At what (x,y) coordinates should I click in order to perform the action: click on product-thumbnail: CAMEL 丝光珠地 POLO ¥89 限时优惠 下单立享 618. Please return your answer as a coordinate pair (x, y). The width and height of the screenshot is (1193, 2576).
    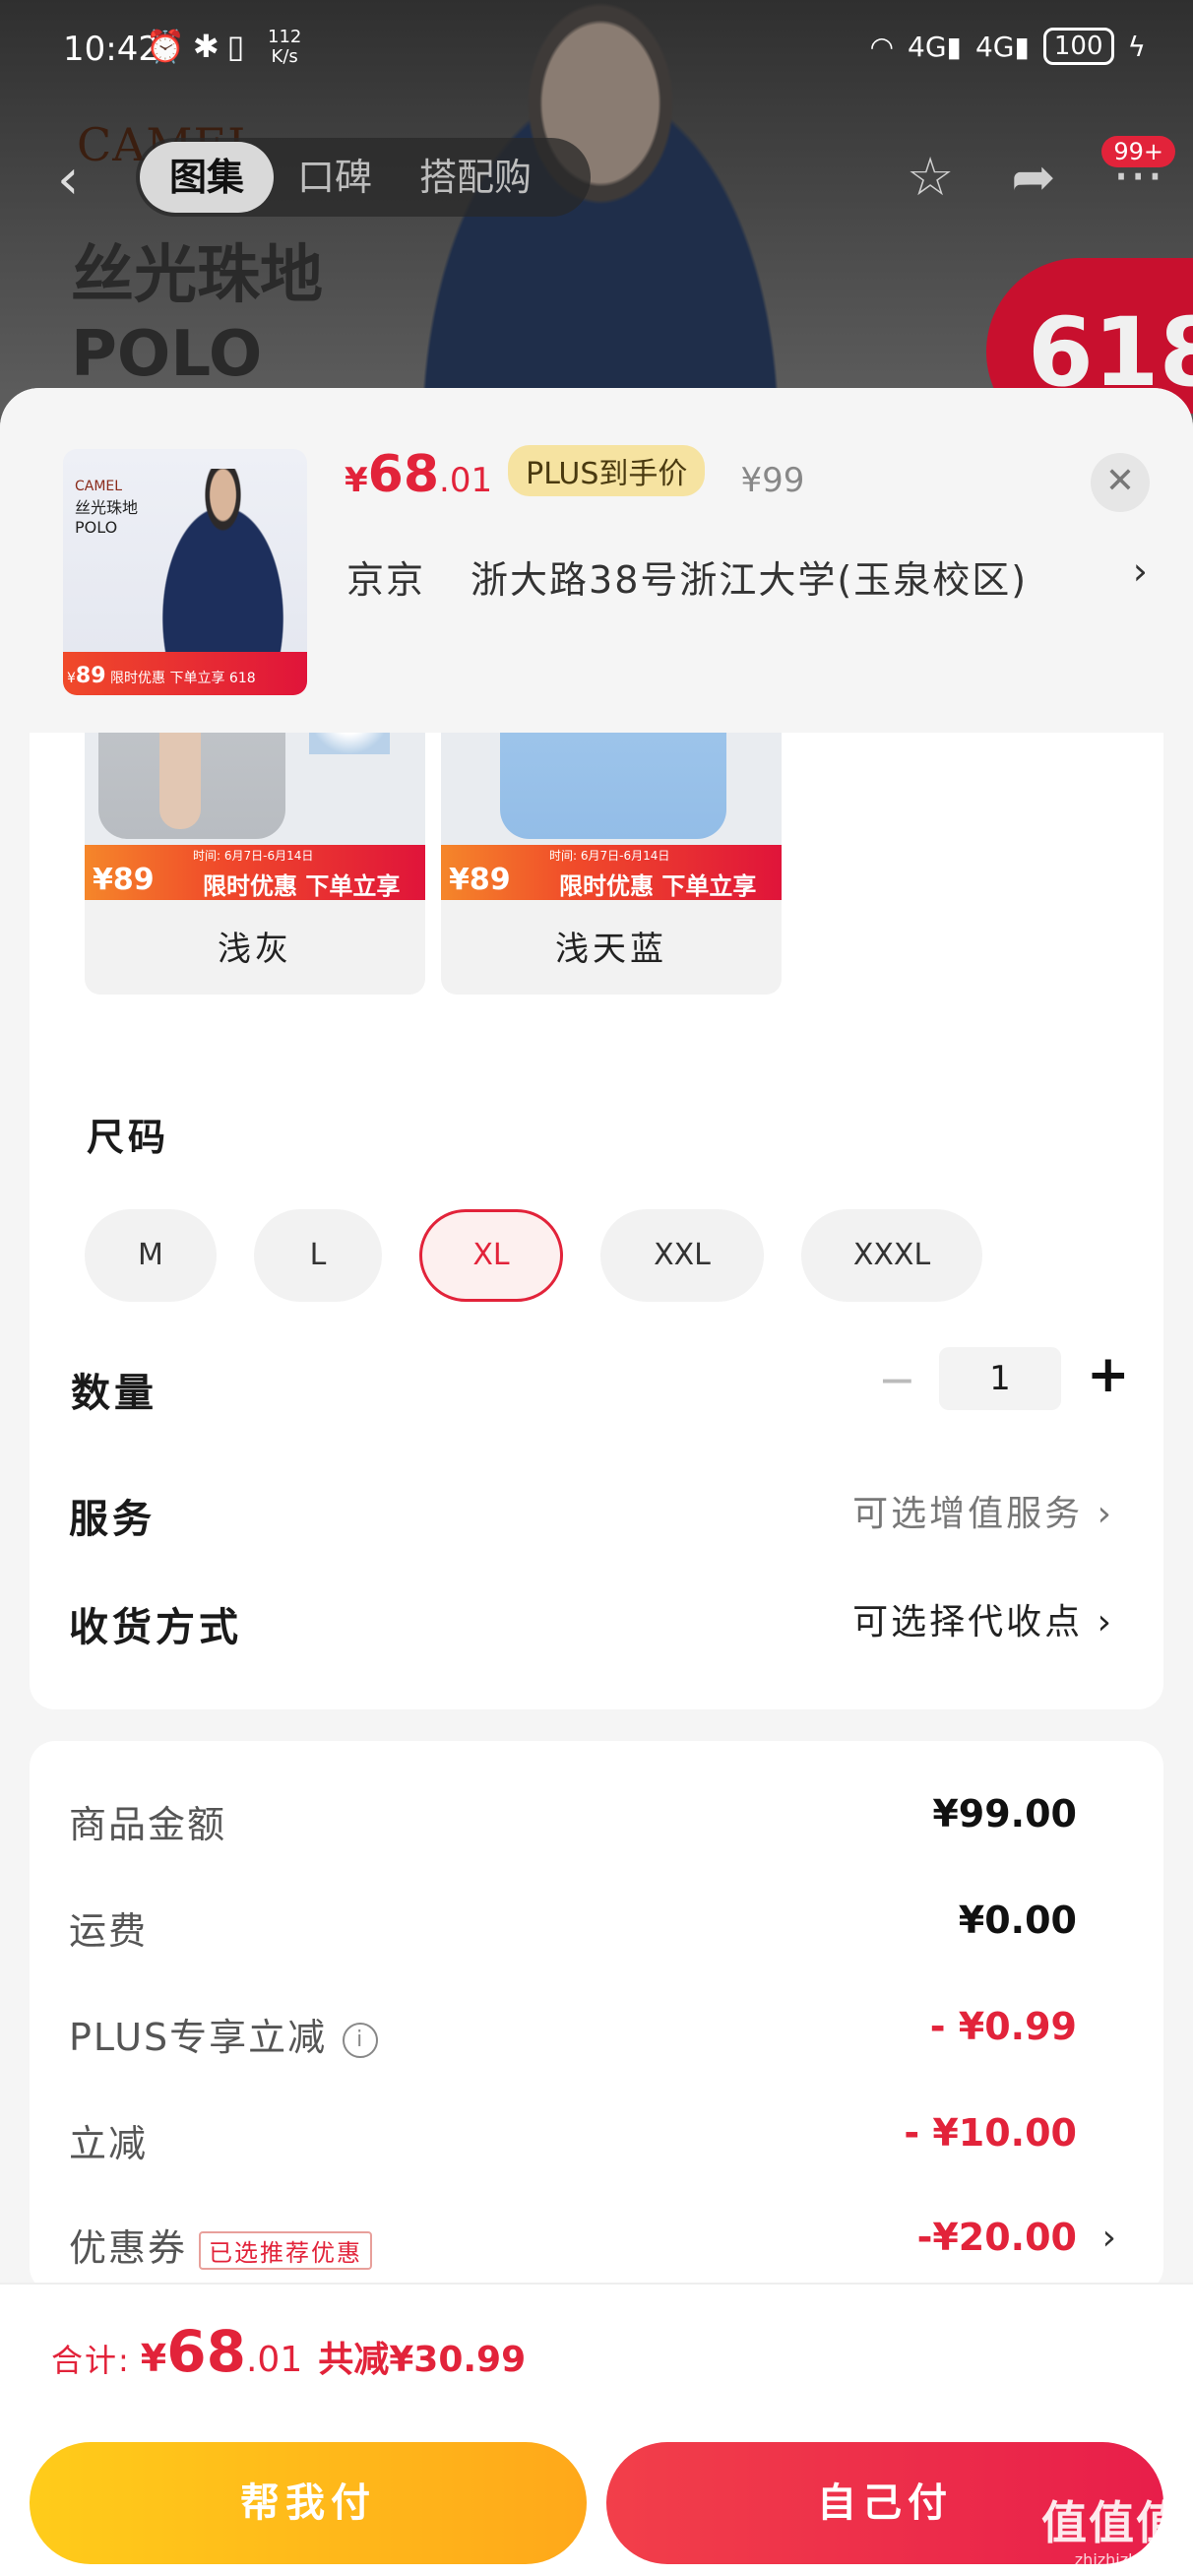
    Looking at the image, I should click on (185, 572).